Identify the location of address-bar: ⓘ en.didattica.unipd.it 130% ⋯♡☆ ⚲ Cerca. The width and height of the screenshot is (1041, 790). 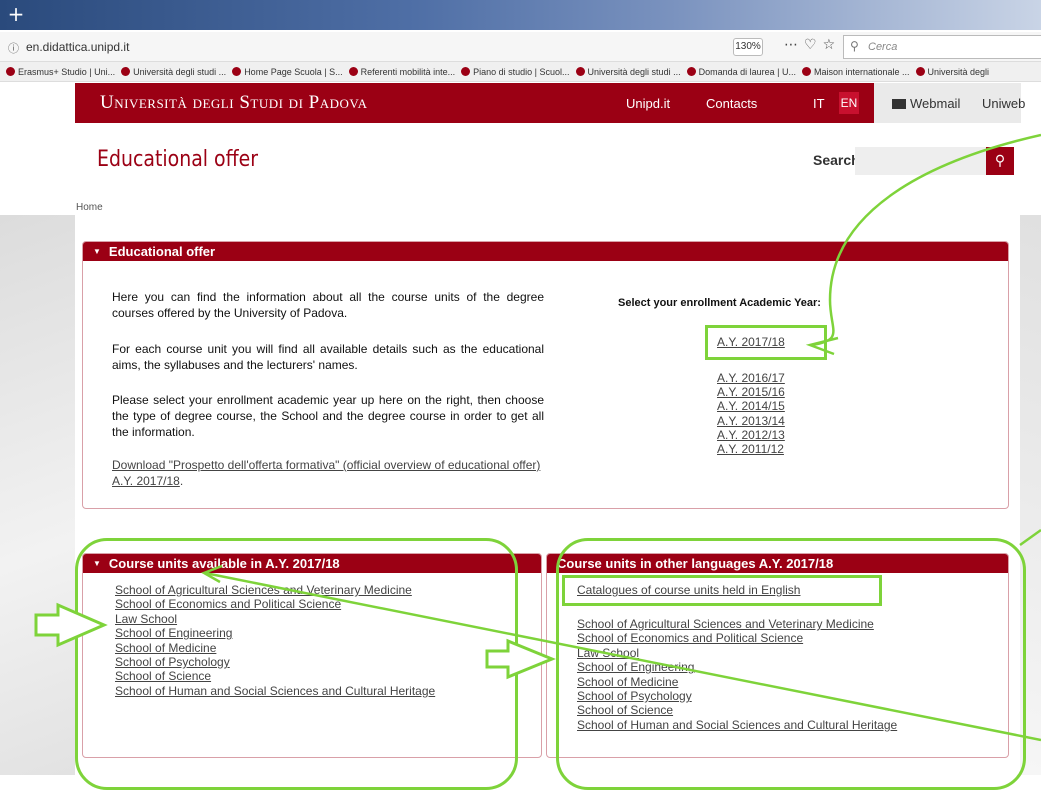
(520, 47).